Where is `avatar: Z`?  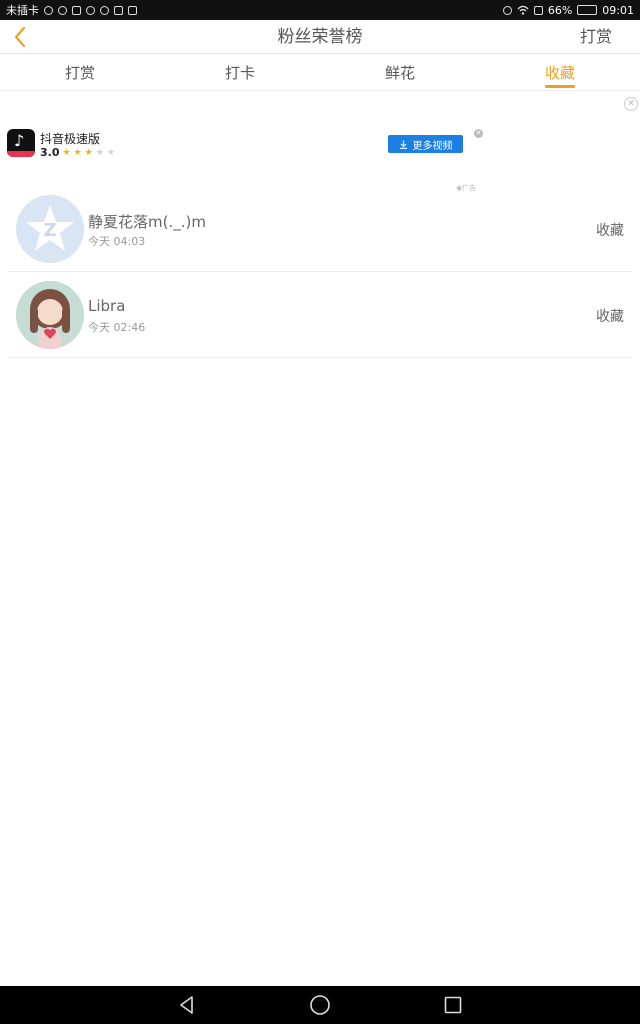
avatar: Z is located at coordinates (50, 229).